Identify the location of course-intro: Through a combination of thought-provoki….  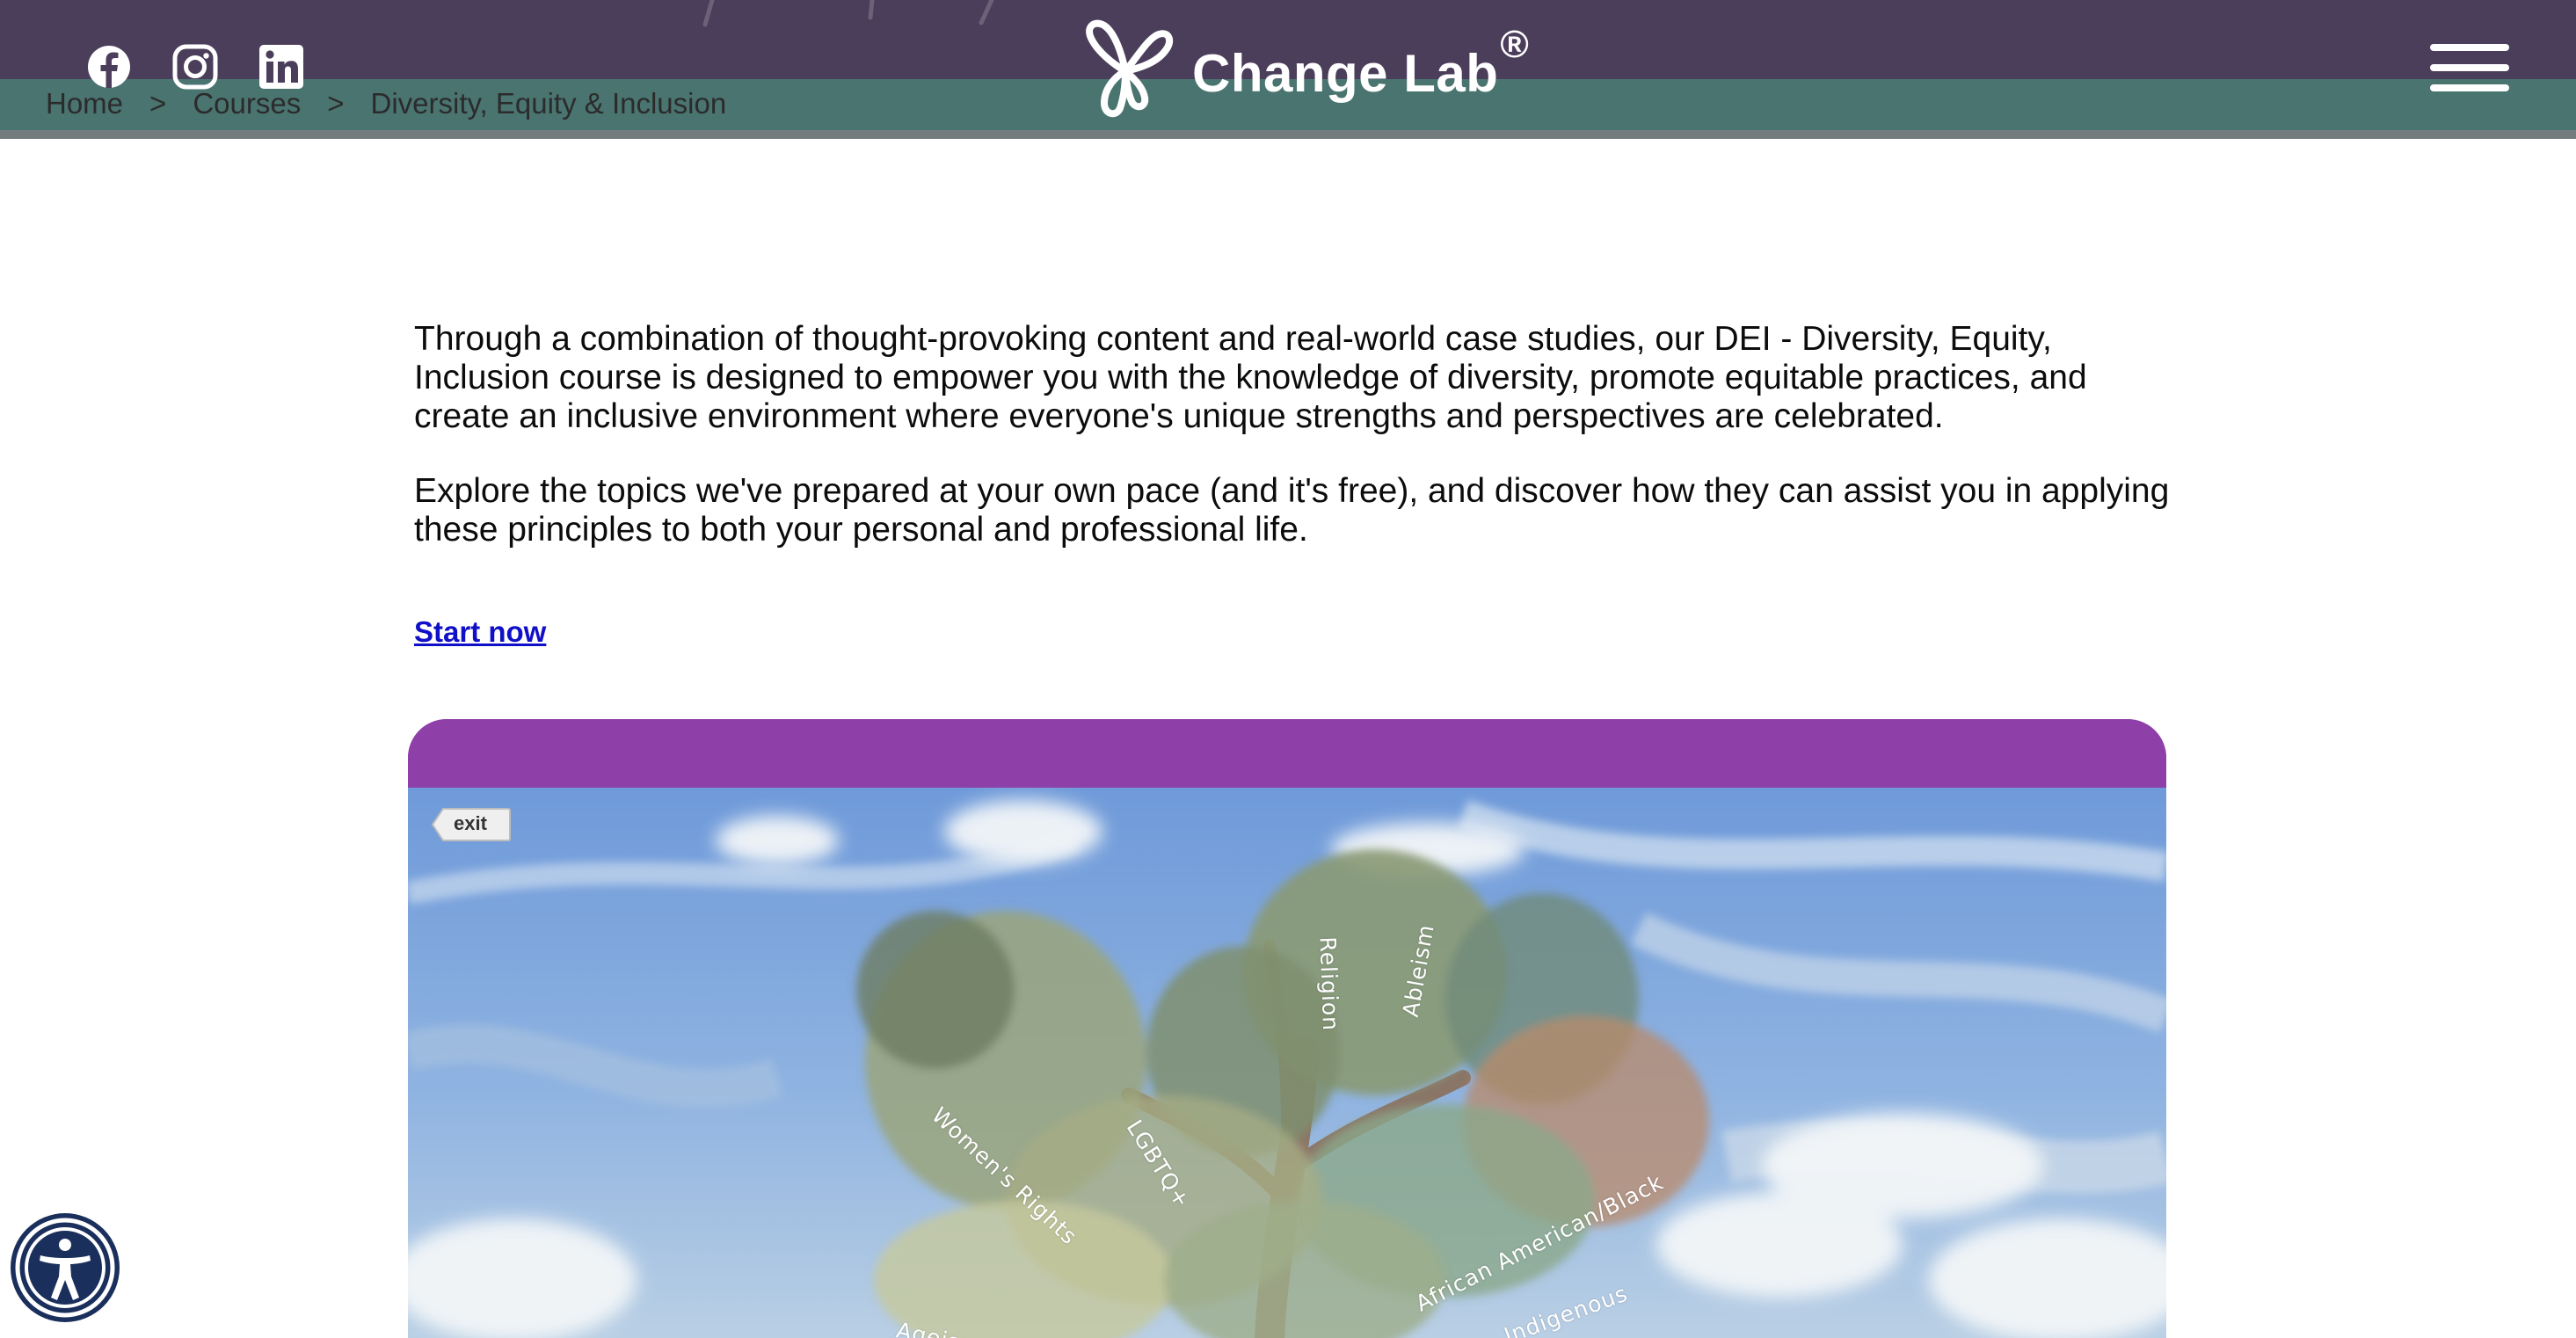
(1293, 453).